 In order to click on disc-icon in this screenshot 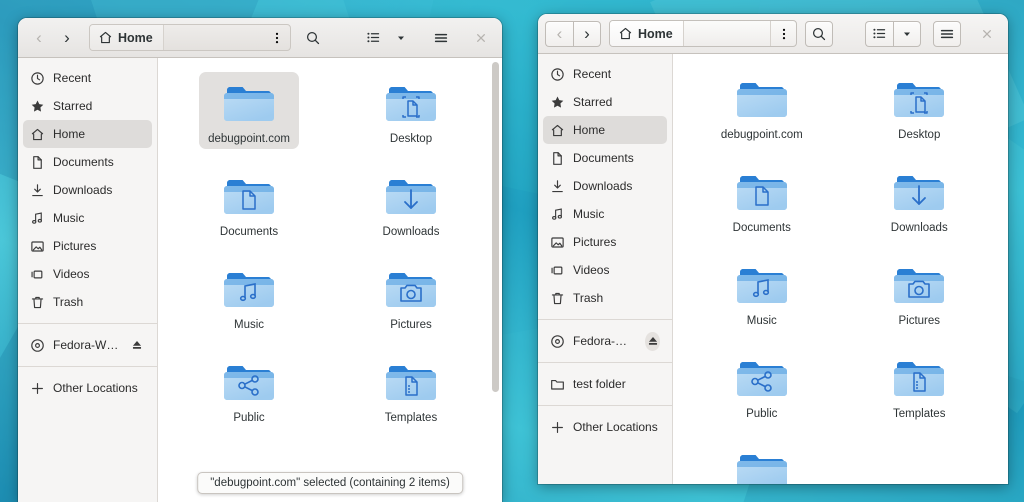, I will do `click(557, 341)`.